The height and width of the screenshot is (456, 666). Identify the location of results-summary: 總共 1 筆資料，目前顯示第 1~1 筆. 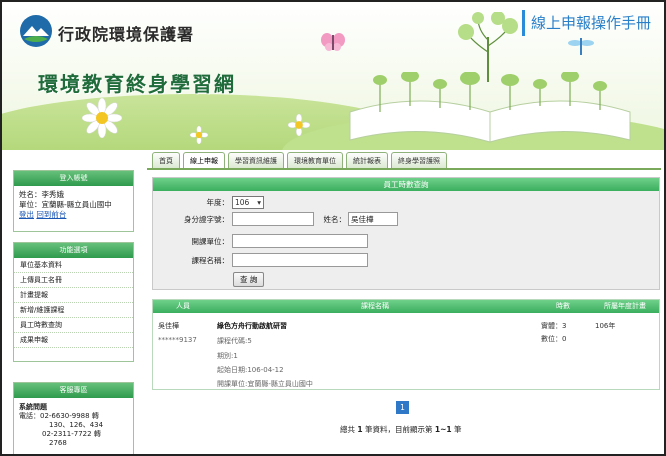
(401, 429).